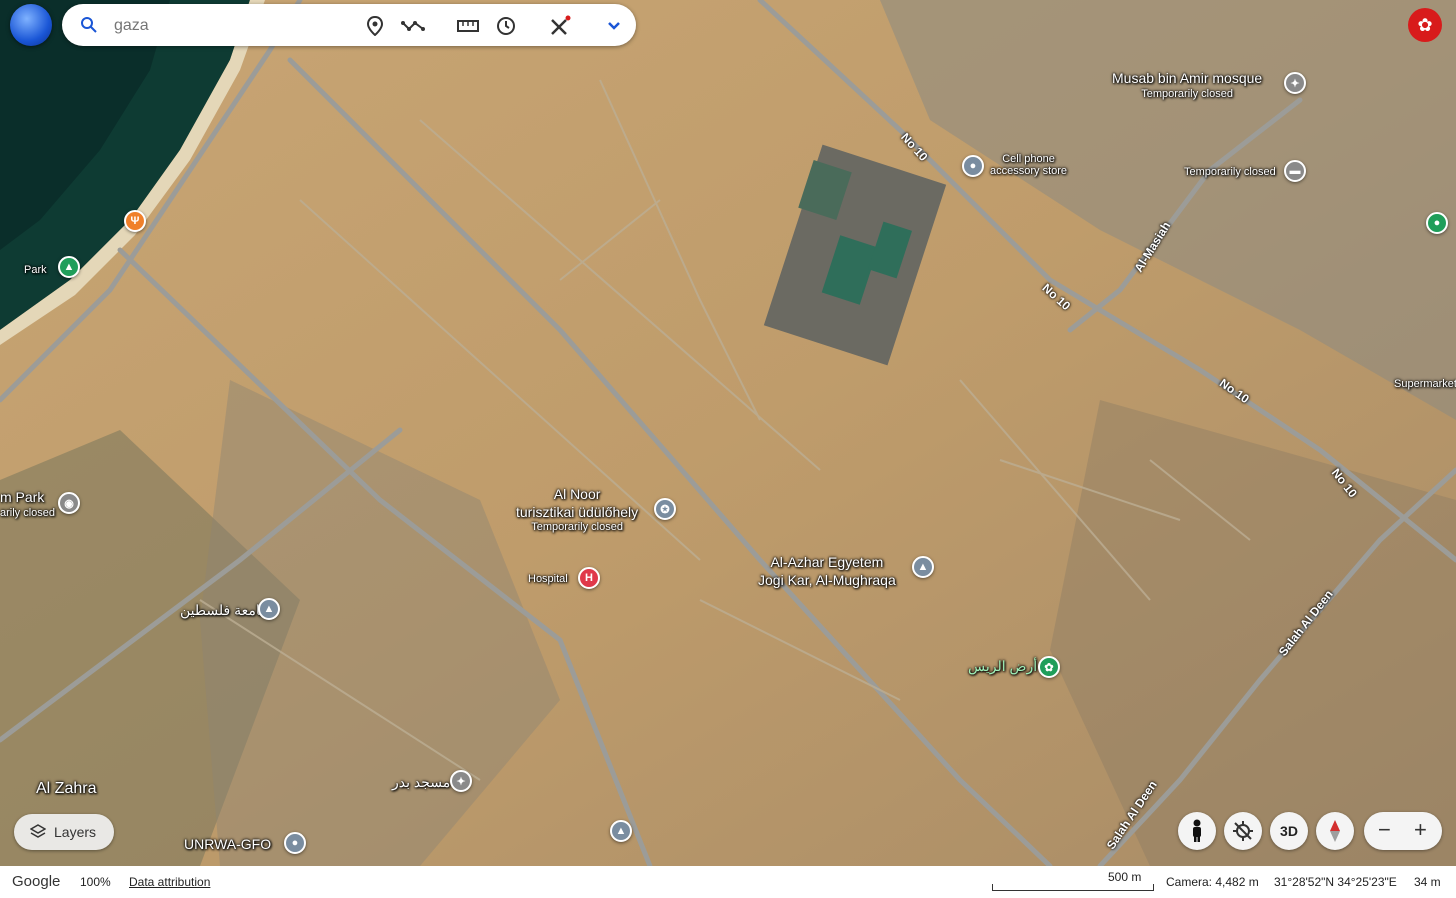 This screenshot has height=898, width=1456. What do you see at coordinates (589, 578) in the screenshot?
I see `hospital-pin-icon: H` at bounding box center [589, 578].